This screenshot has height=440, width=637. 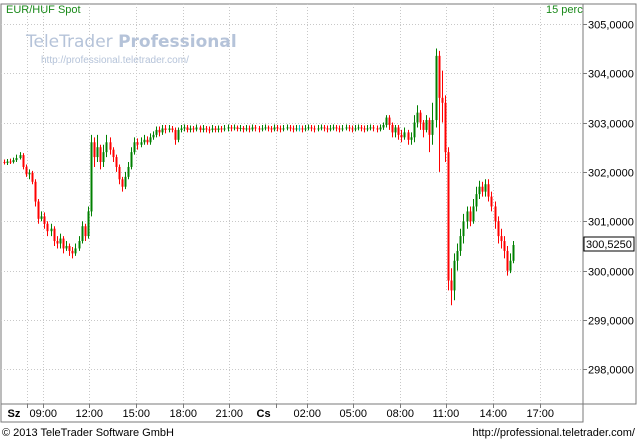 What do you see at coordinates (44, 414) in the screenshot?
I see `x-tick-label: 09:00` at bounding box center [44, 414].